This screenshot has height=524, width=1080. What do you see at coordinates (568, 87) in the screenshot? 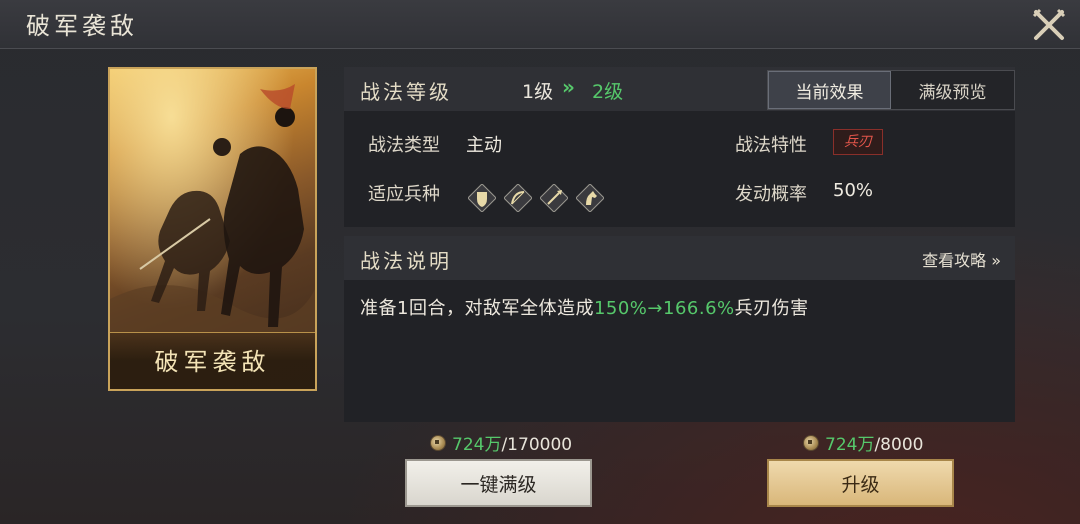
I see `level-arrow-icon: »` at bounding box center [568, 87].